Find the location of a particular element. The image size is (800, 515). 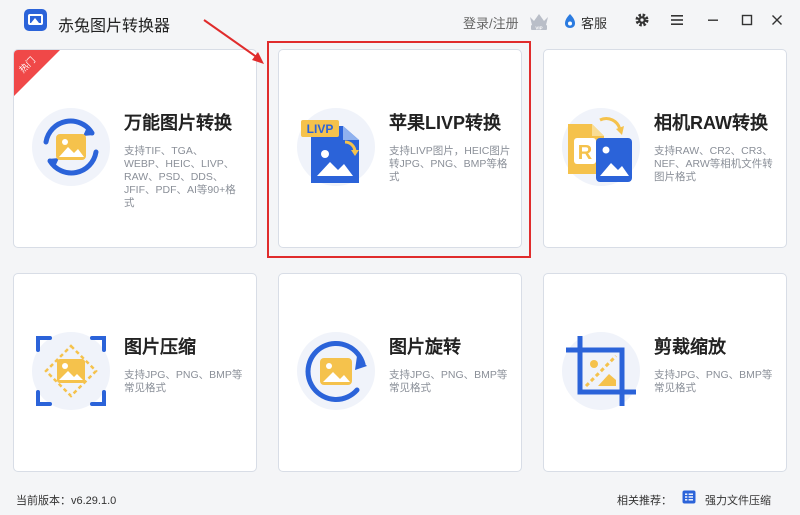

maximize-icon is located at coordinates (747, 20).